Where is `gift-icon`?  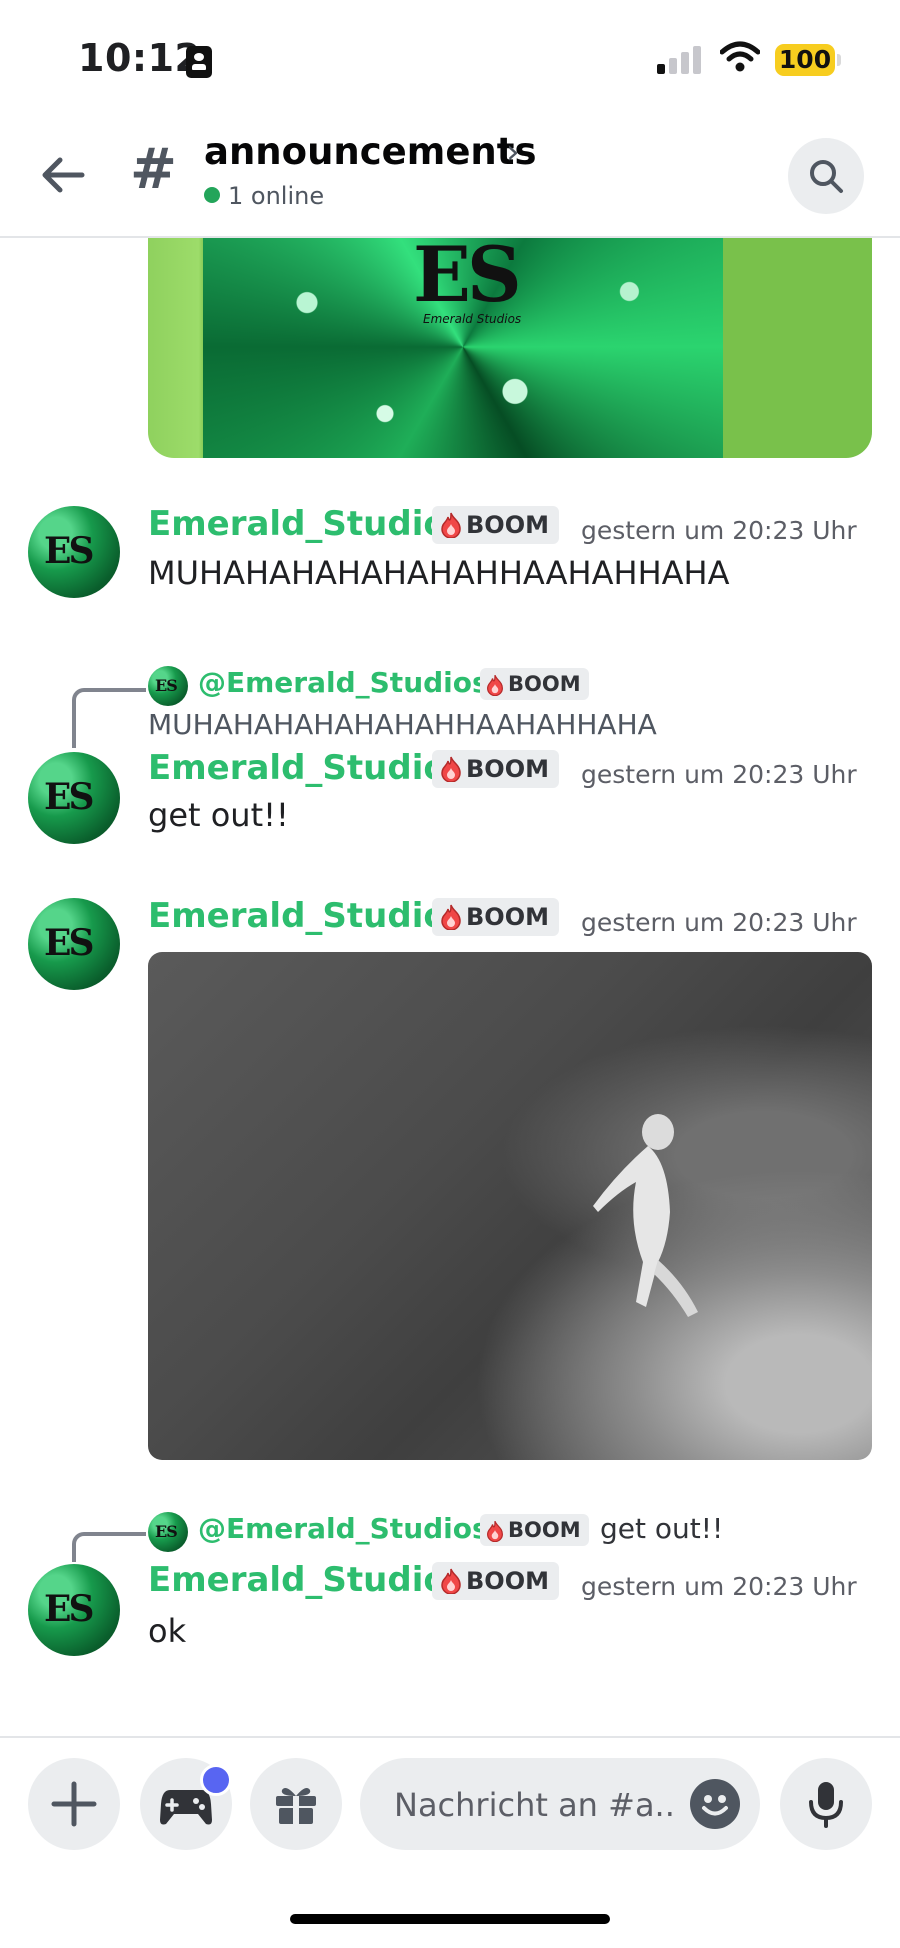 gift-icon is located at coordinates (296, 1806).